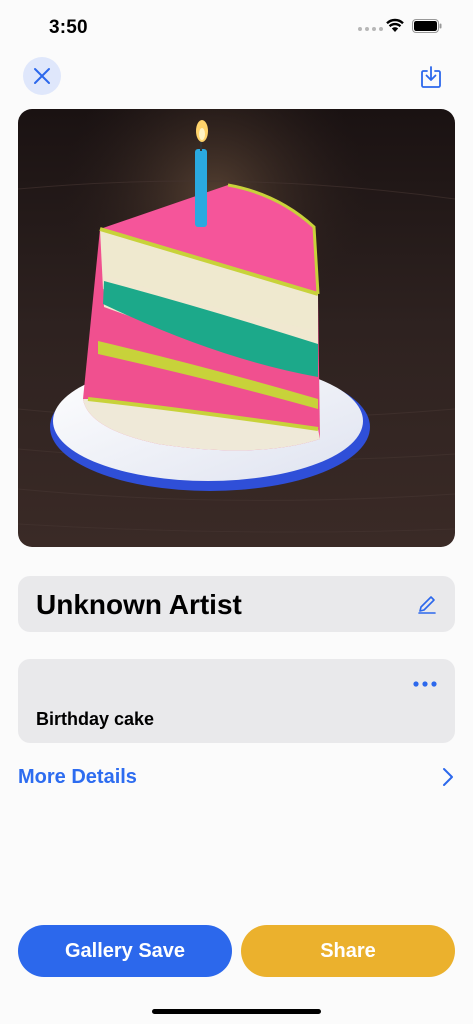 This screenshot has width=473, height=1024. I want to click on prompt-card: Birthday cake, so click(236, 701).